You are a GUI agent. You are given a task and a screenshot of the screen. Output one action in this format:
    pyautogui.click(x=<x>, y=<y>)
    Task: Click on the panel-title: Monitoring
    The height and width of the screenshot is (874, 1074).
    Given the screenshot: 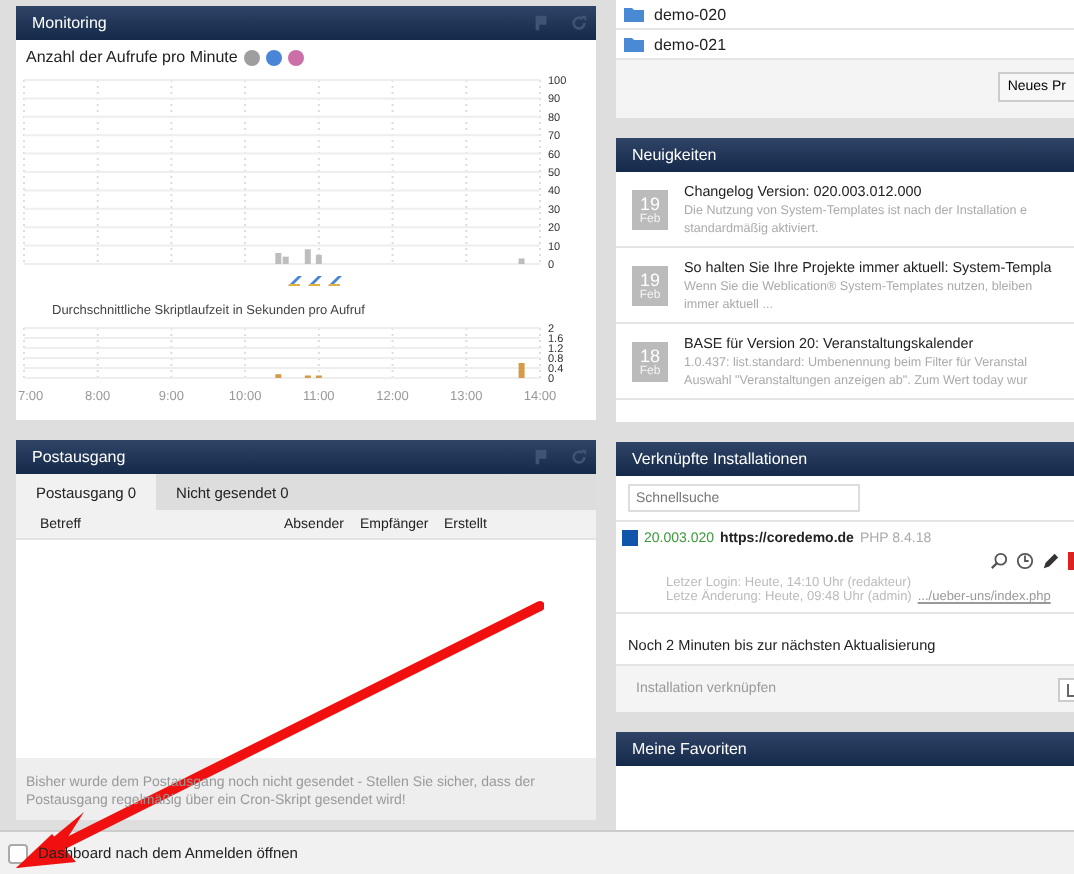 What is the action you would take?
    pyautogui.click(x=70, y=23)
    